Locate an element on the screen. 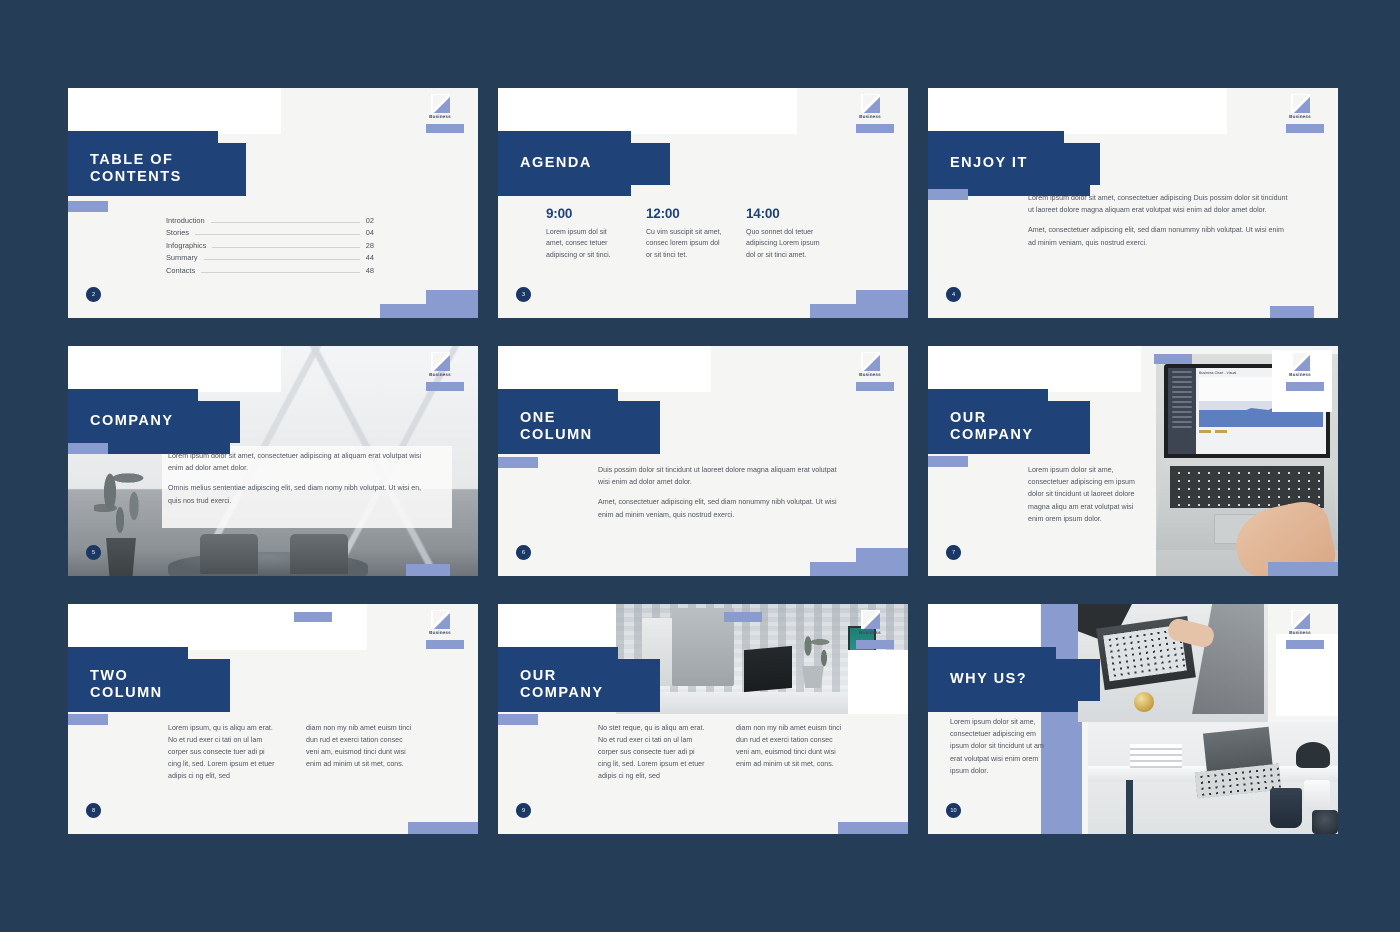 The image size is (1400, 932). white-cup is located at coordinates (1317, 795).